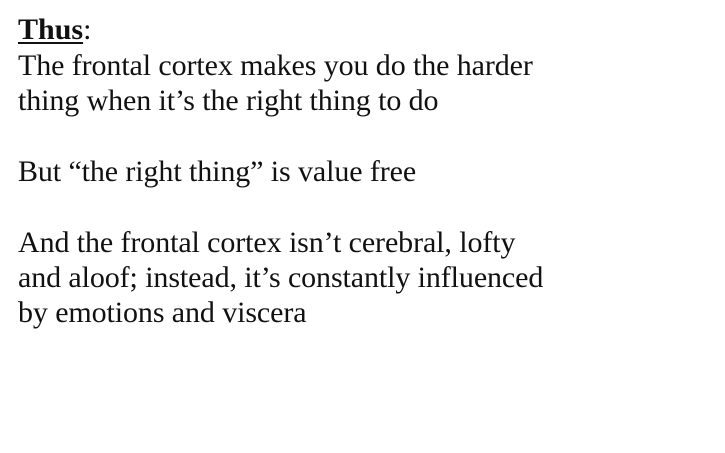  Describe the element at coordinates (162, 312) in the screenshot. I see `paragraph-line: by emotions and viscera` at that location.